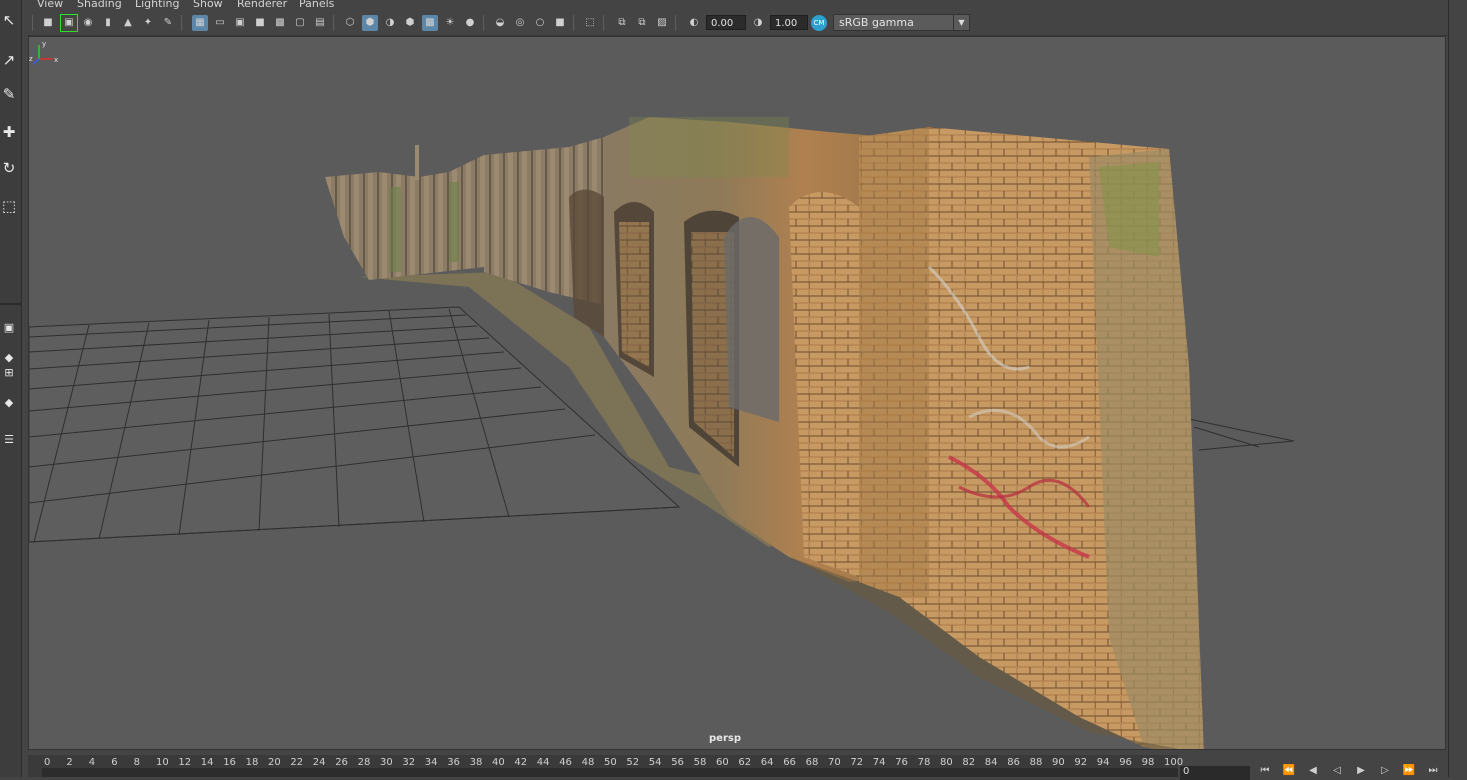 The image size is (1467, 780). I want to click on rotate-tool-icon: ↻, so click(9, 168).